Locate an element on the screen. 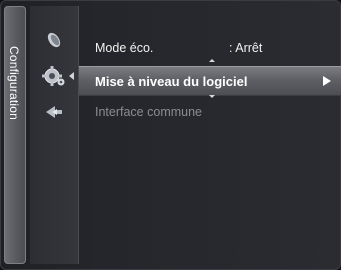 The image size is (341, 270). menu-item-label: Mode éco. is located at coordinates (124, 48).